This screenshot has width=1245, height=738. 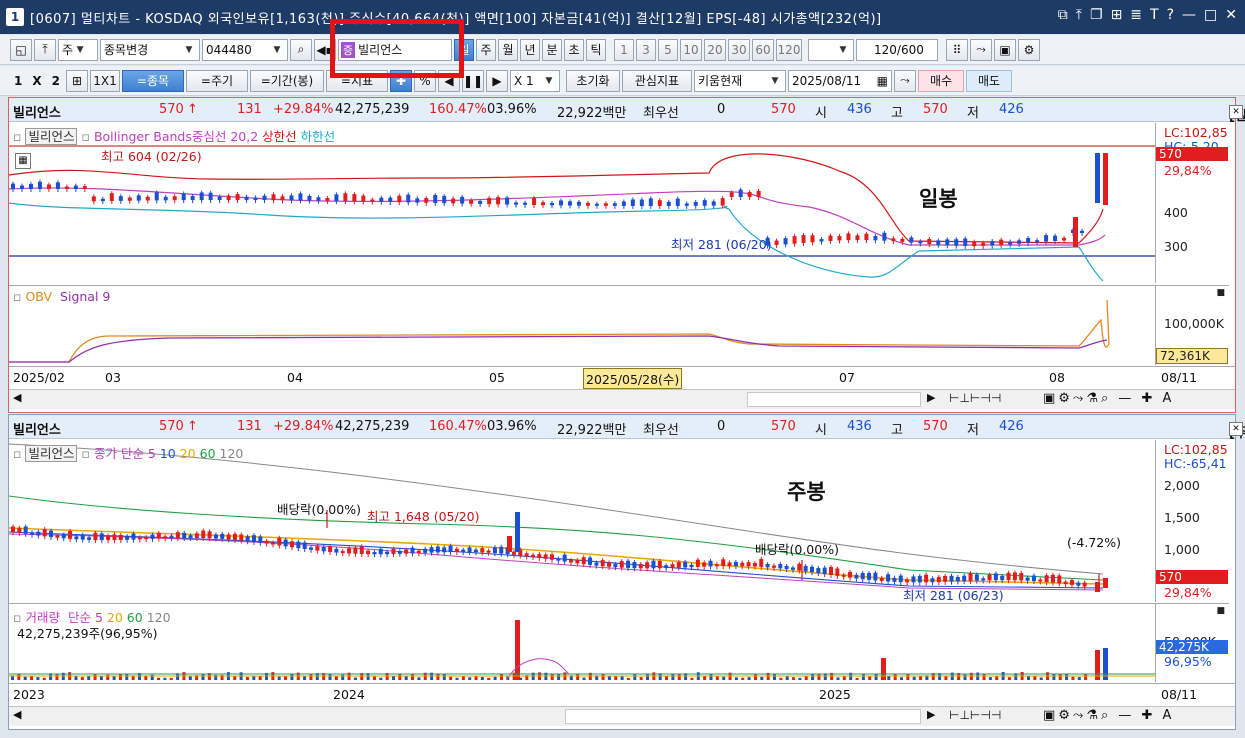 I want to click on minimize-icon: —, so click(x=1189, y=15).